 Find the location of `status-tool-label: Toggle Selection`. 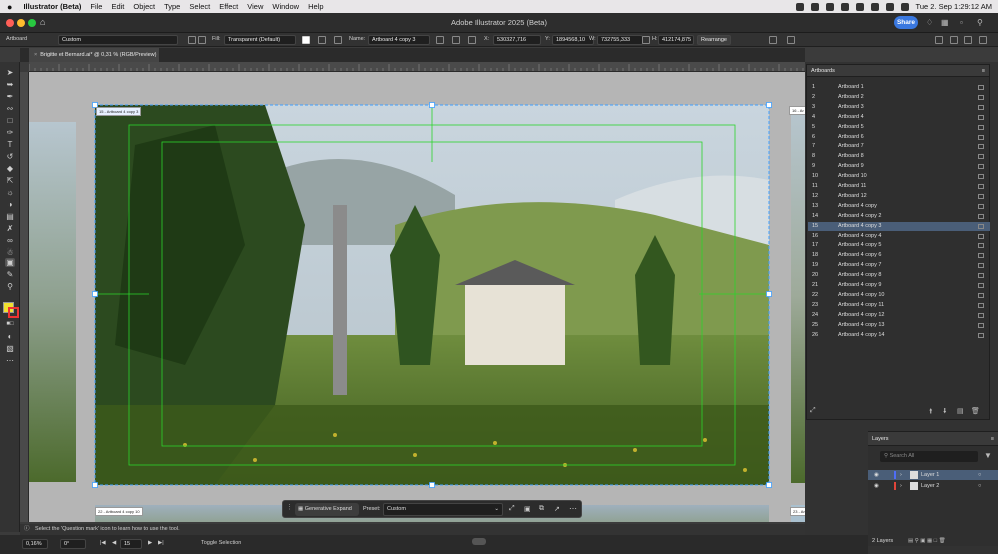

status-tool-label: Toggle Selection is located at coordinates (221, 543).